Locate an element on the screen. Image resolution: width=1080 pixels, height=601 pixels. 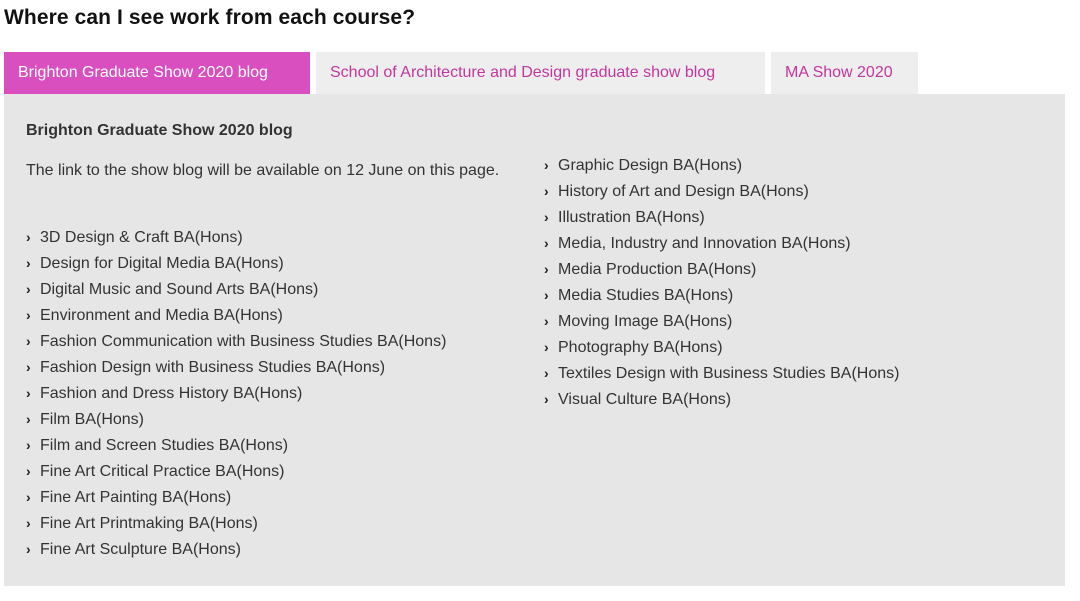
course-link-label: 3D Design & Craft BA(Hons) is located at coordinates (141, 237).